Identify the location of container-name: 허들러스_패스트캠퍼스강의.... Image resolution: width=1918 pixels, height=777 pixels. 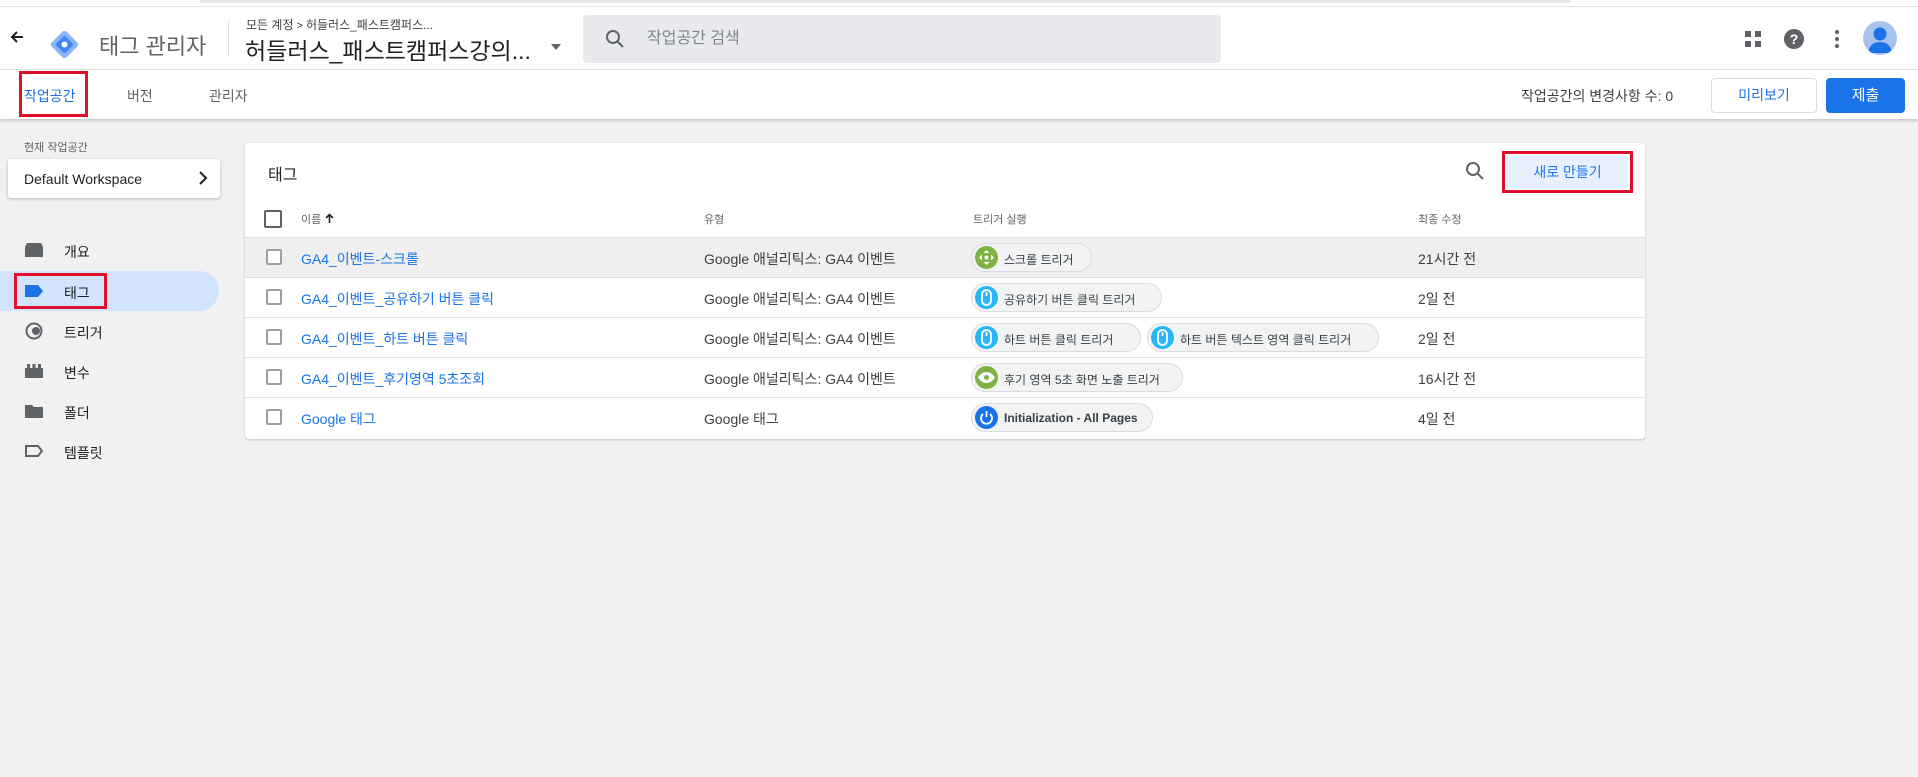
(388, 49).